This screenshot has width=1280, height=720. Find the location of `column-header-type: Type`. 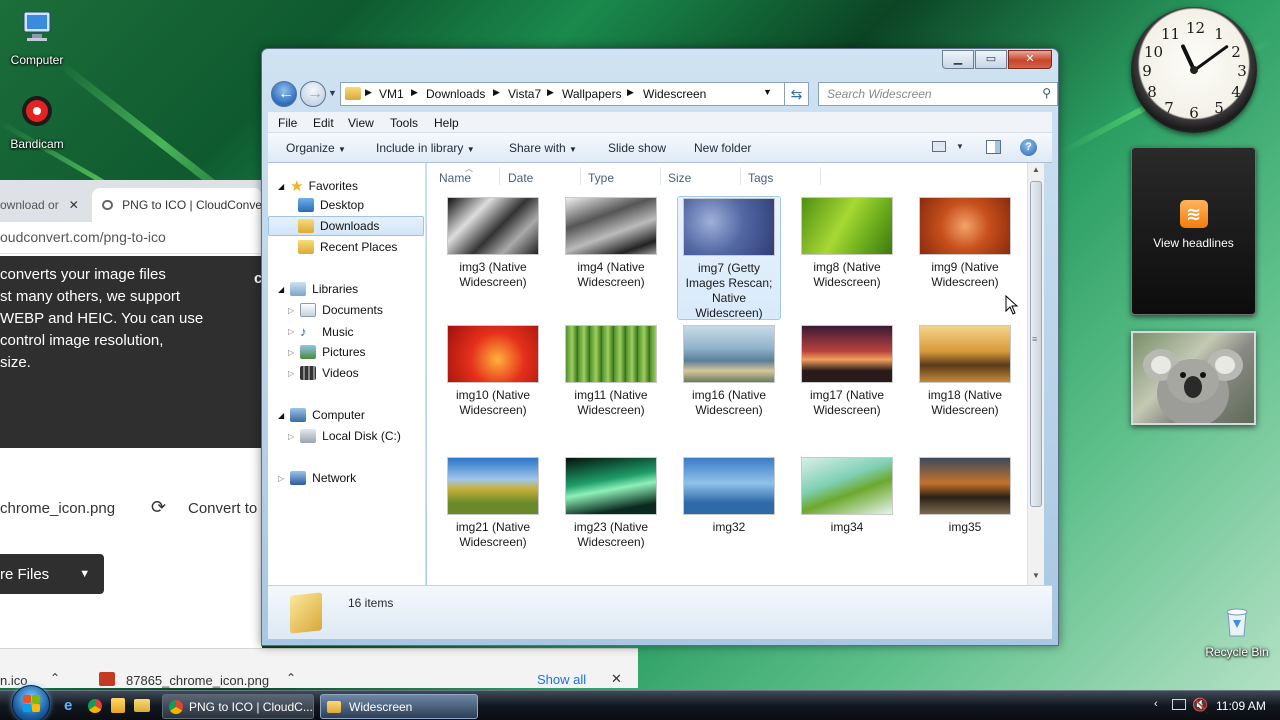

column-header-type: Type is located at coordinates (601, 178).